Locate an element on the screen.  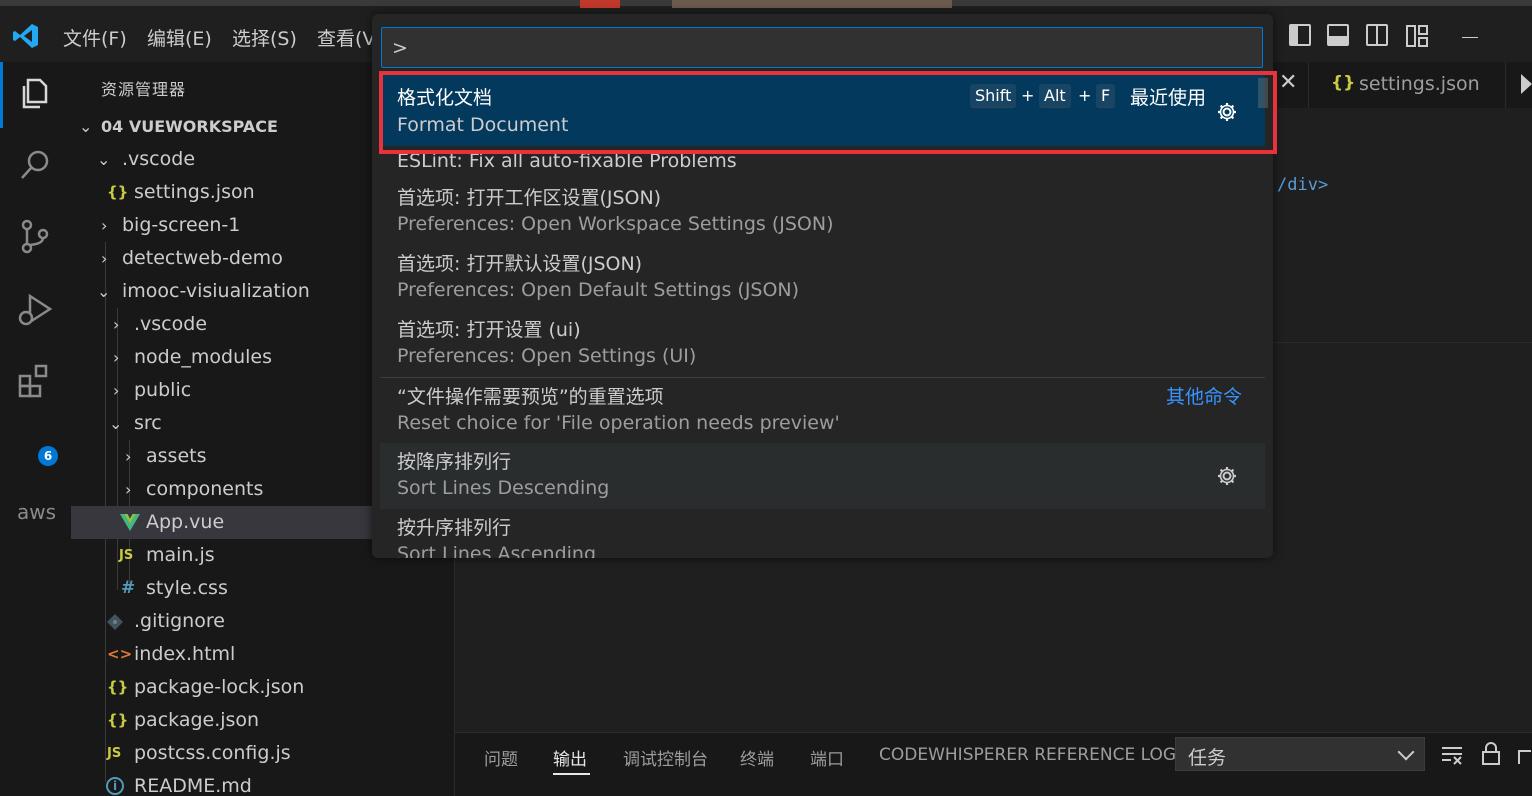
tree-item-label: package.json is located at coordinates (197, 720).